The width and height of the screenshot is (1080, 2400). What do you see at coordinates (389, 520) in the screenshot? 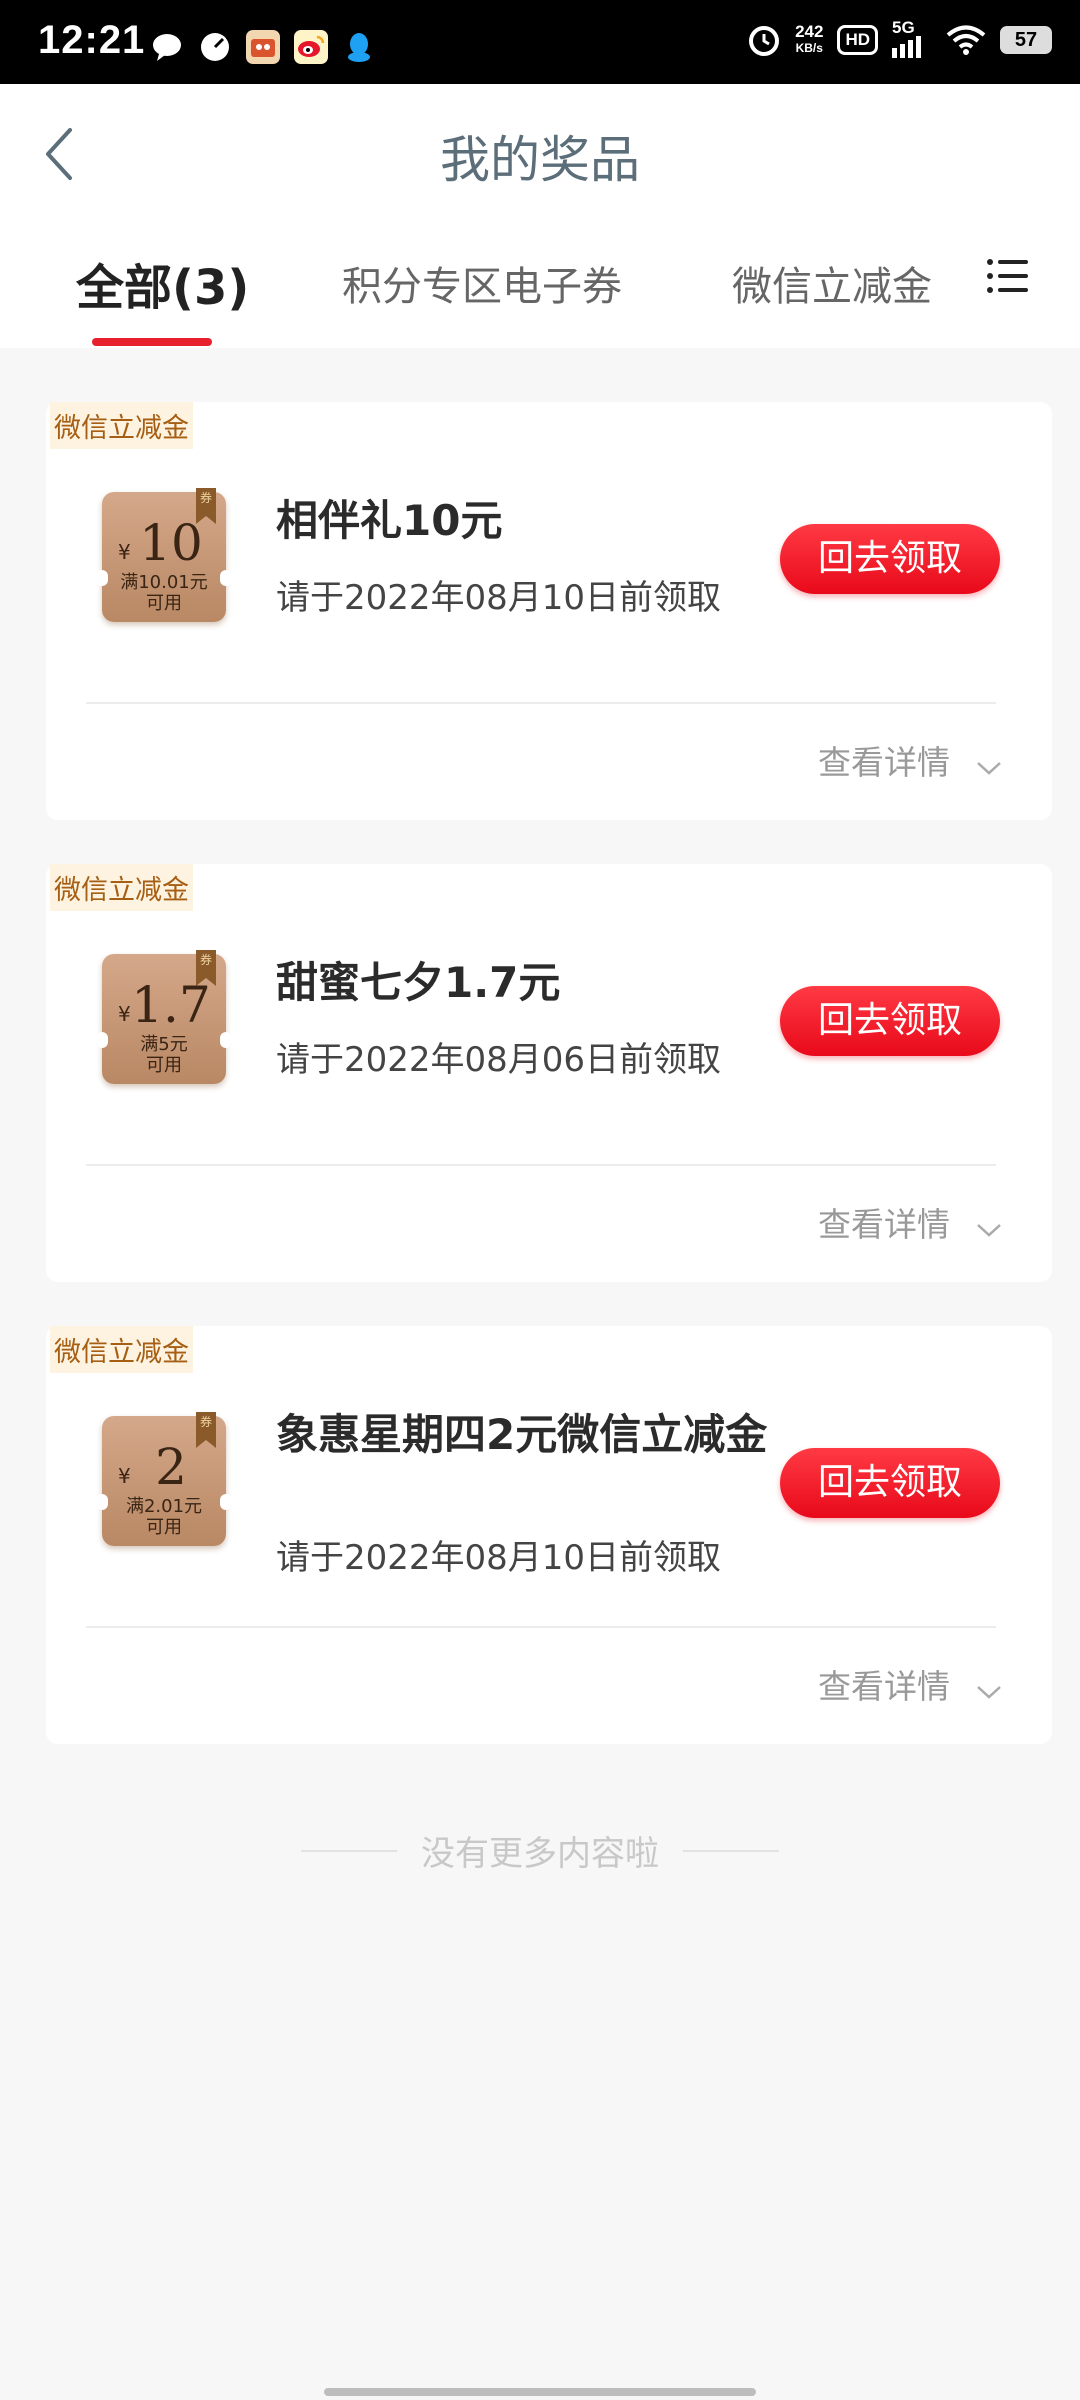
I see `prize-name: 相伴礼10元` at bounding box center [389, 520].